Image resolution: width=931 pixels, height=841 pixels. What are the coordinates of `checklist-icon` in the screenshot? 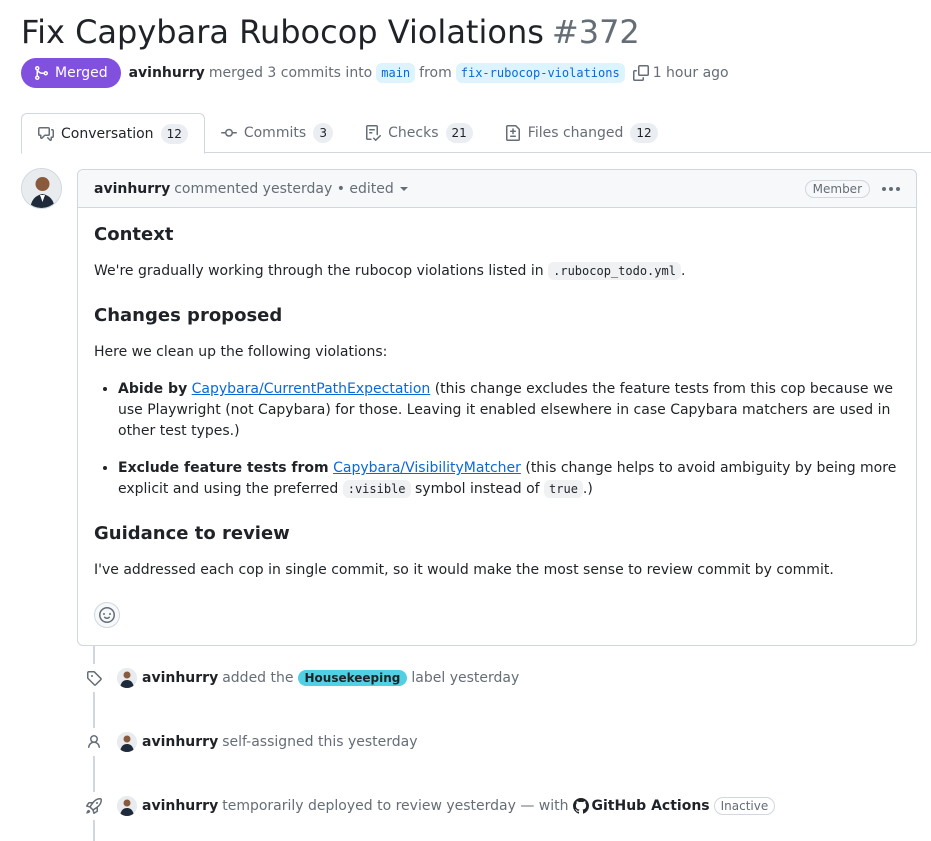 It's located at (374, 133).